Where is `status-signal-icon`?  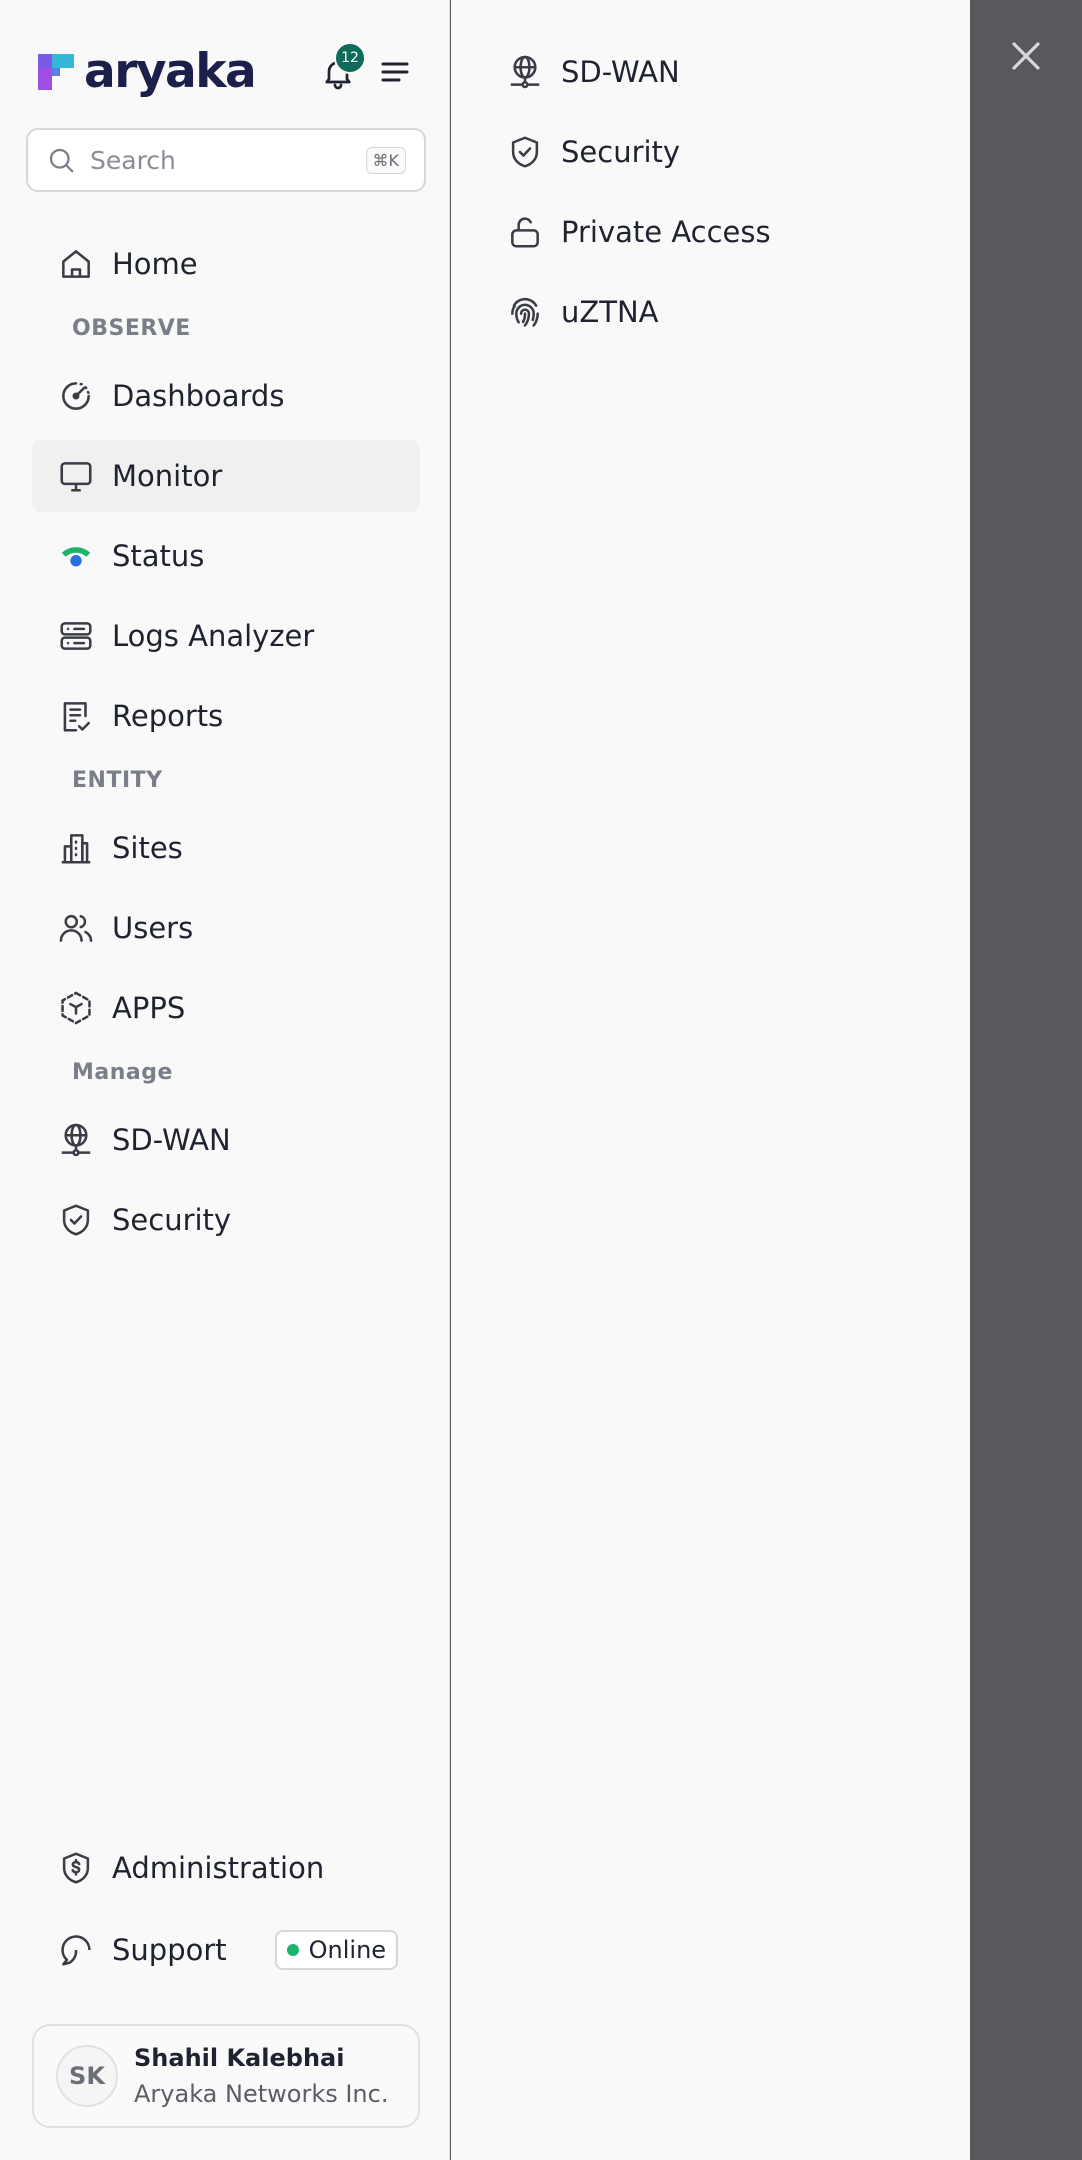 status-signal-icon is located at coordinates (76, 556).